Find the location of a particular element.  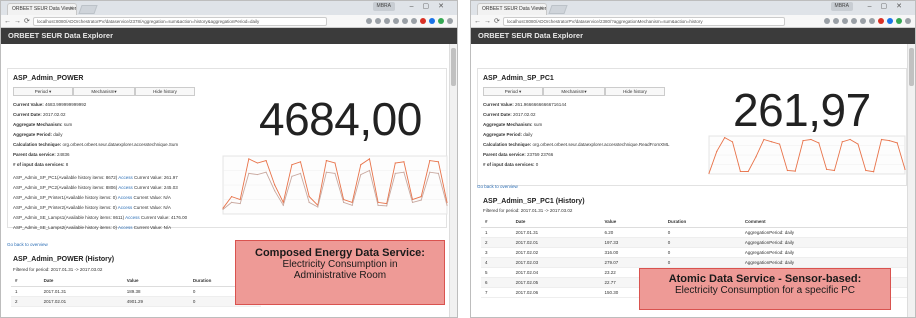

table-cell: 197.33 is located at coordinates (632, 242).